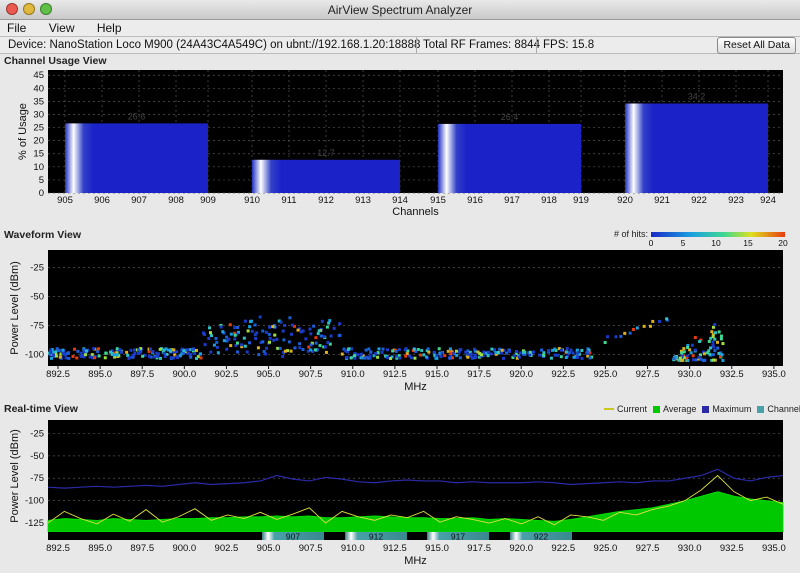 The width and height of the screenshot is (800, 573). What do you see at coordinates (581, 200) in the screenshot?
I see `usage-x-tick: 919` at bounding box center [581, 200].